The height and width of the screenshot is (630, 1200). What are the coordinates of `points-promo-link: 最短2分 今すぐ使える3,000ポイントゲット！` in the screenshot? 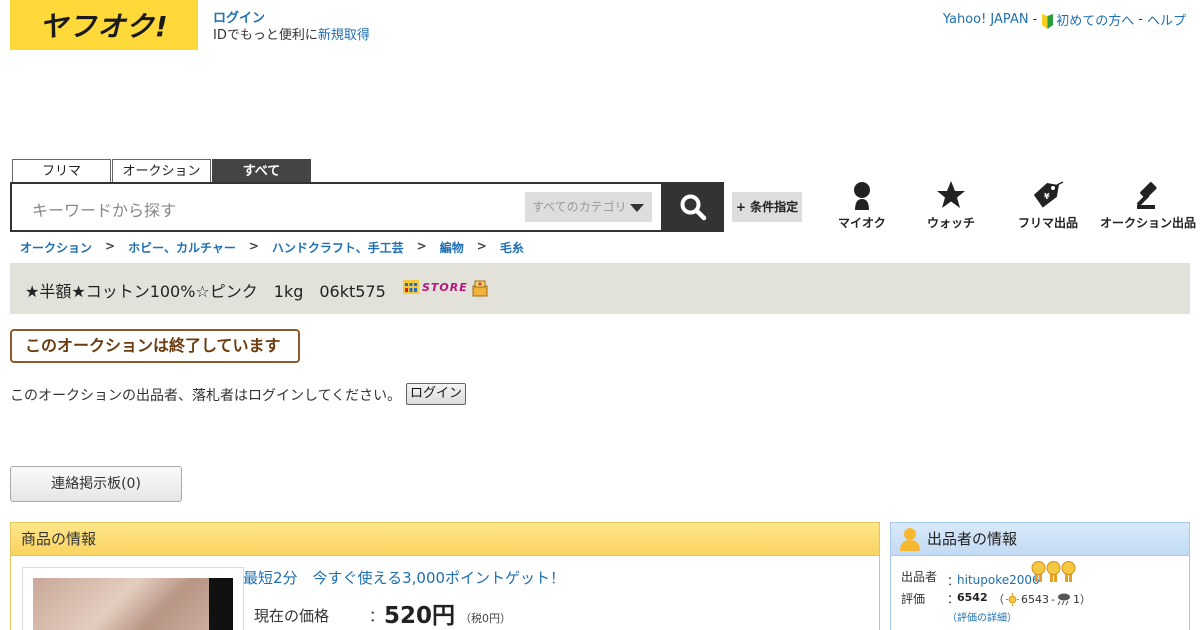 It's located at (404, 577).